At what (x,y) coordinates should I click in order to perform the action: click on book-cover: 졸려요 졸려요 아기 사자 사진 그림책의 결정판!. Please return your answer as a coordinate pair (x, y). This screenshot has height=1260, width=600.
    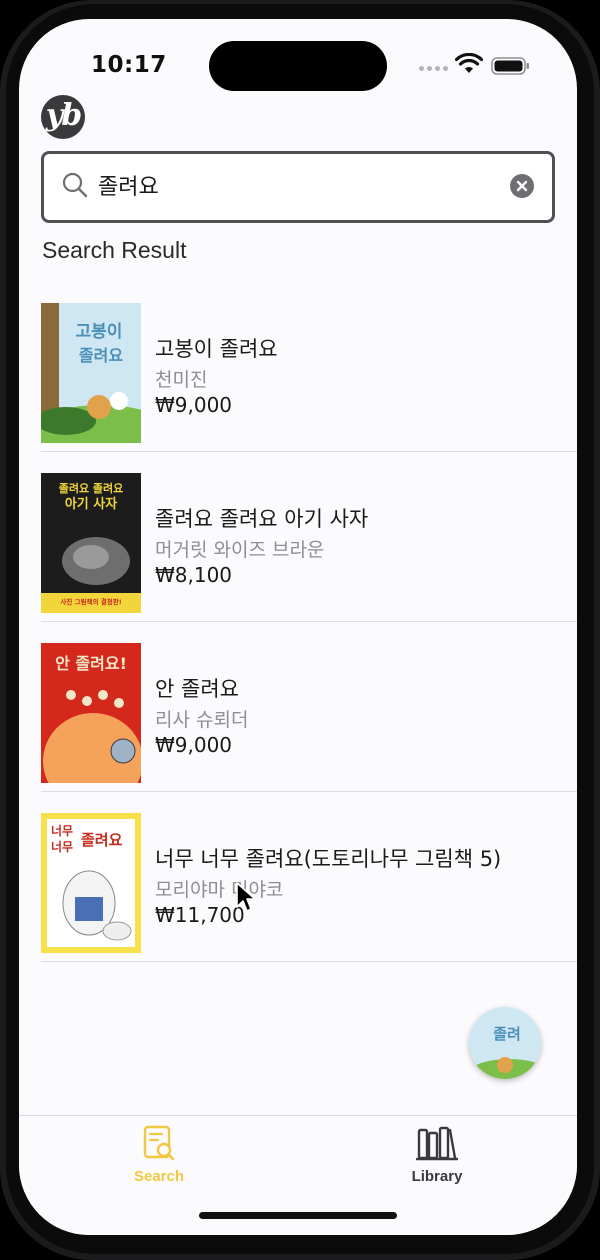
    Looking at the image, I should click on (91, 543).